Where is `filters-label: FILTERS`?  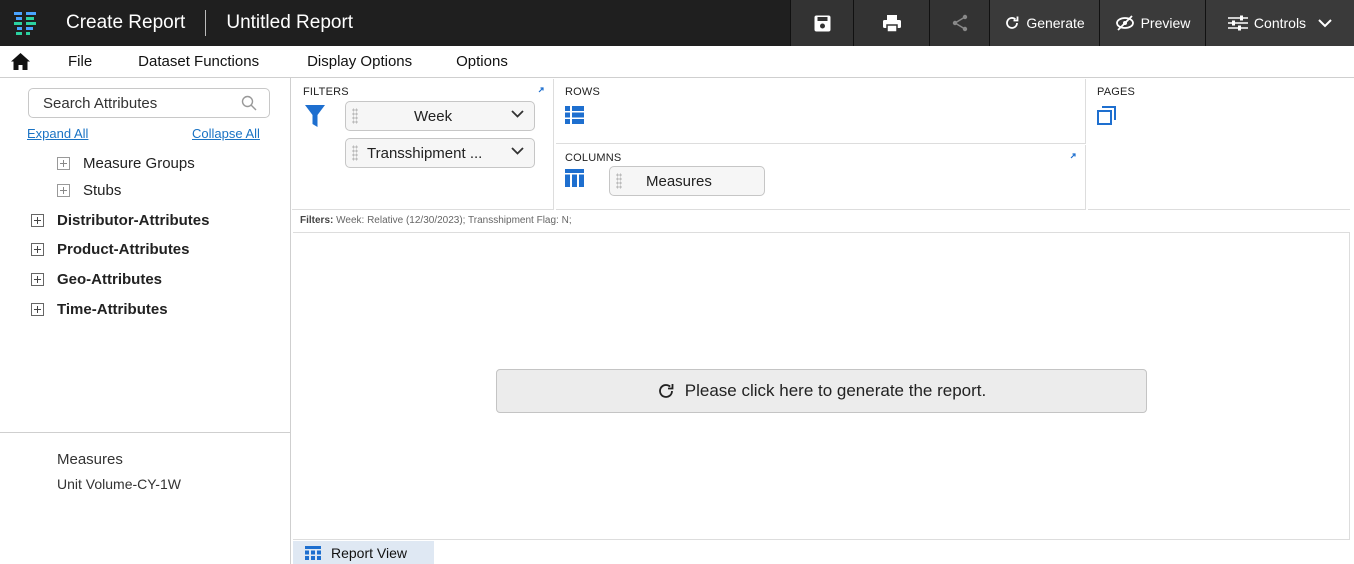
filters-label: FILTERS is located at coordinates (326, 92).